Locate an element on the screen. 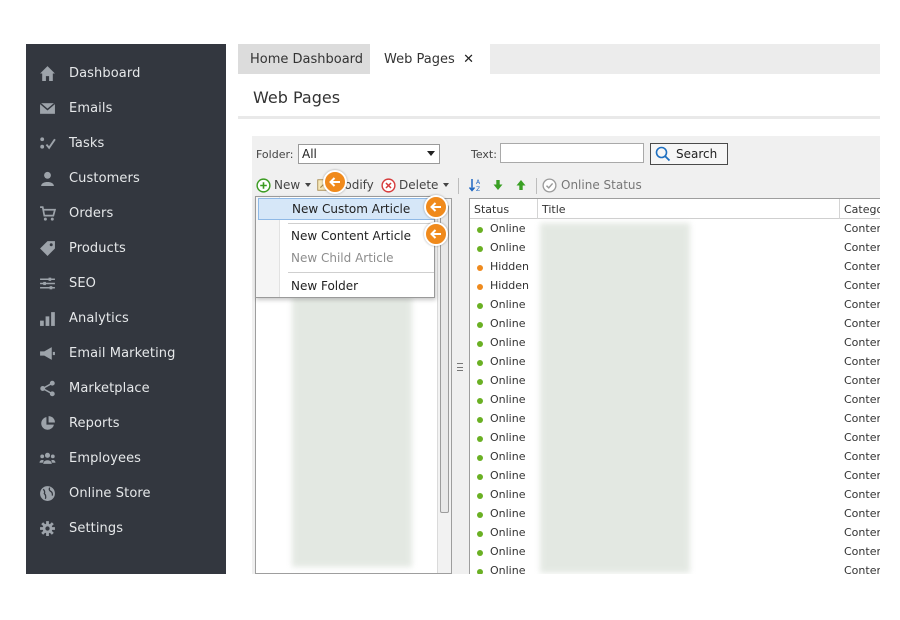 This screenshot has width=900, height=620. sidebar-item-analytics: Analytics is located at coordinates (126, 318).